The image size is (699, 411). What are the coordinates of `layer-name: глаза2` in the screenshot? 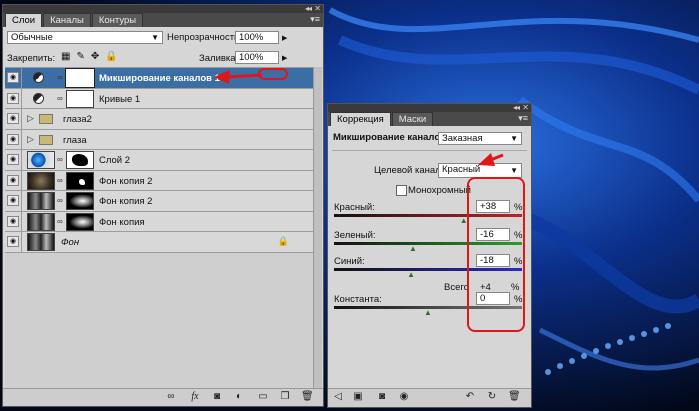 It's located at (77, 119).